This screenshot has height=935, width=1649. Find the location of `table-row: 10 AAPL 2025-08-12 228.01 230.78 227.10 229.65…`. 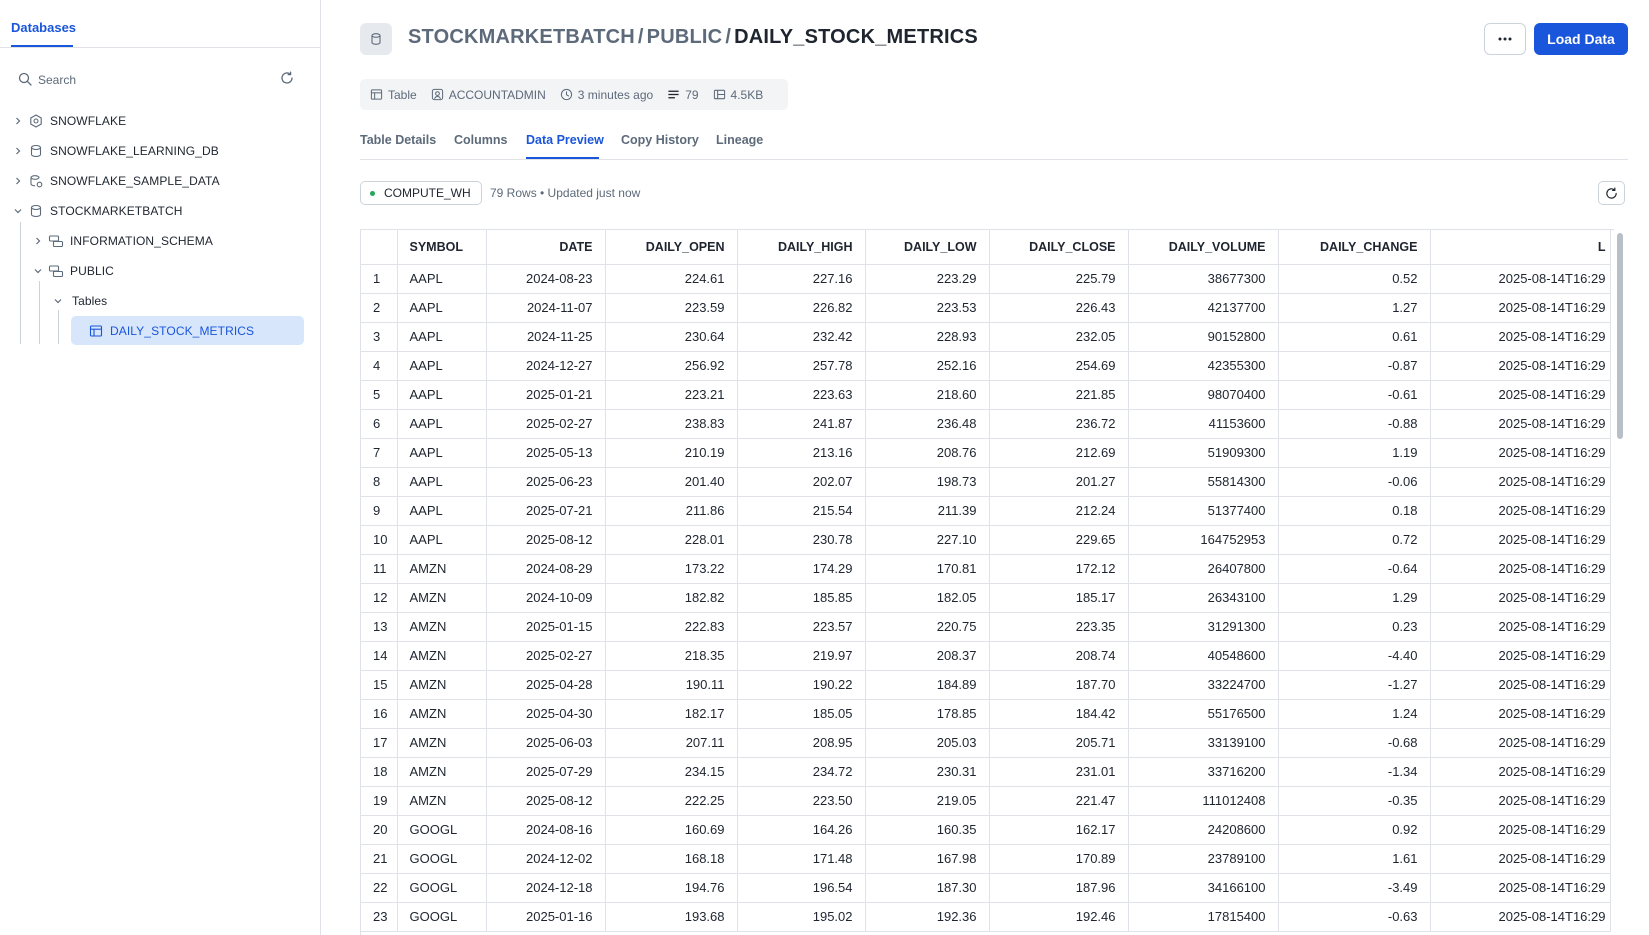

table-row: 10 AAPL 2025-08-12 228.01 230.78 227.10 229.65… is located at coordinates (986, 540).